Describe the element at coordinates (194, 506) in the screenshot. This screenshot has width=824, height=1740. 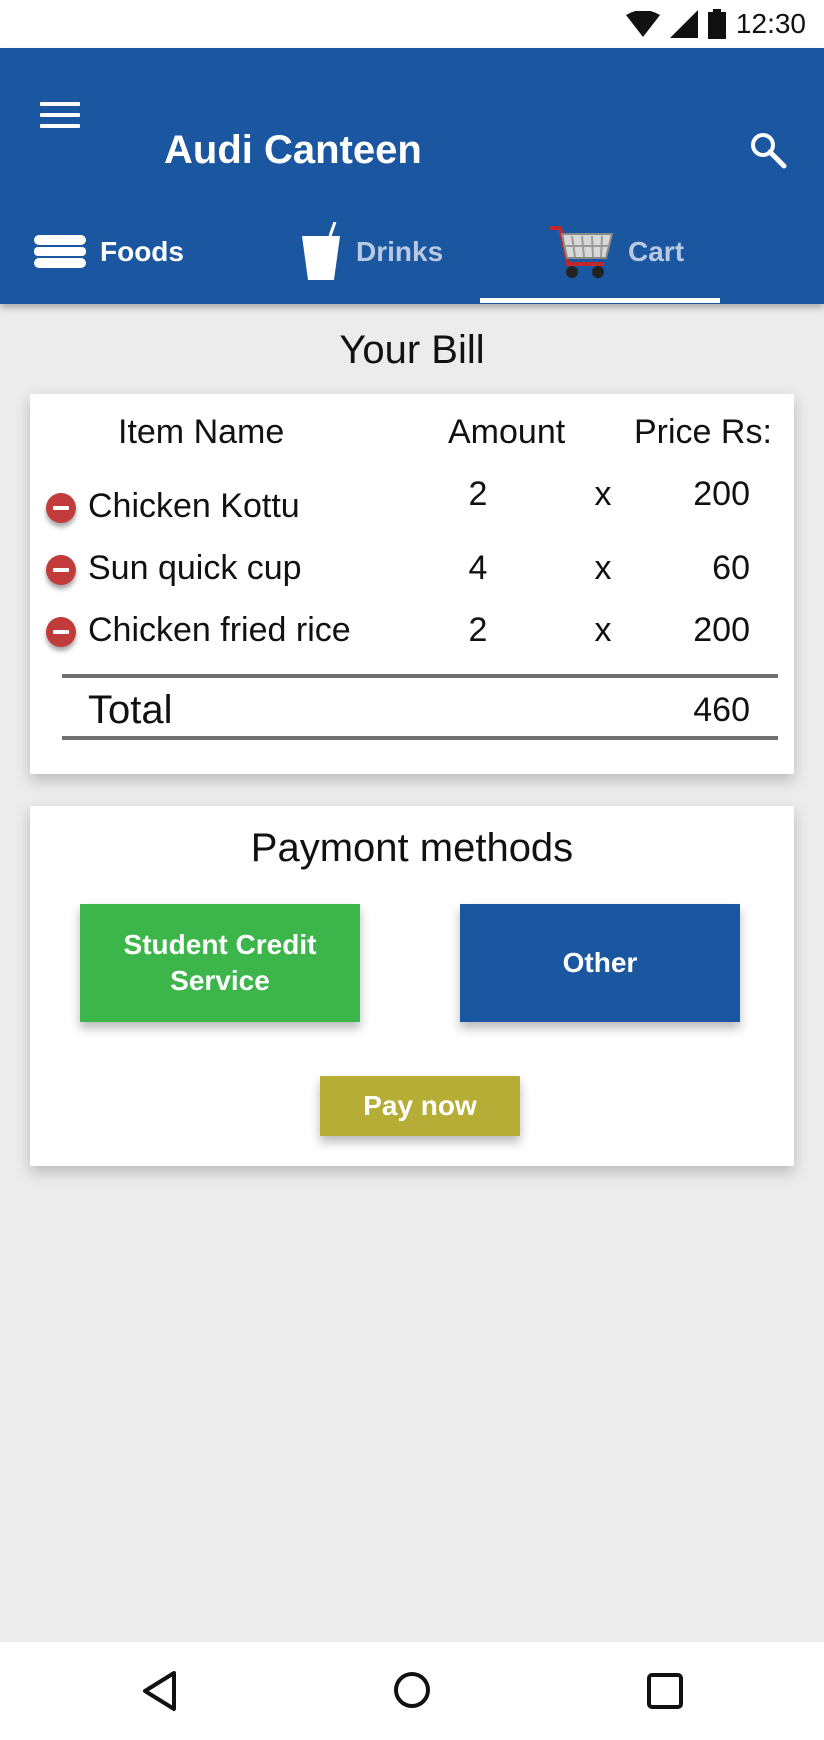
I see `item-name: Chicken Kottu` at that location.